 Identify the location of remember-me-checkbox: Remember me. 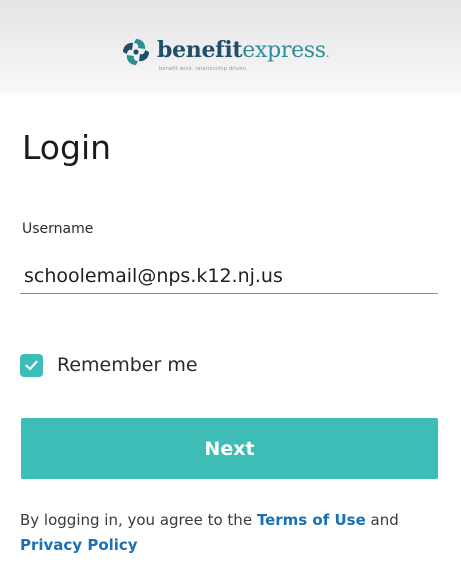
(109, 365).